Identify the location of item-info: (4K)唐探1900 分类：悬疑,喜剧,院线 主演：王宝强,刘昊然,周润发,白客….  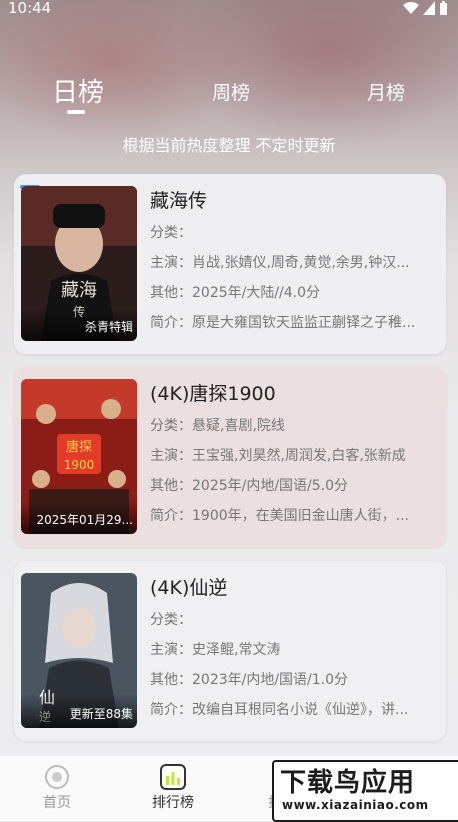
(295, 454).